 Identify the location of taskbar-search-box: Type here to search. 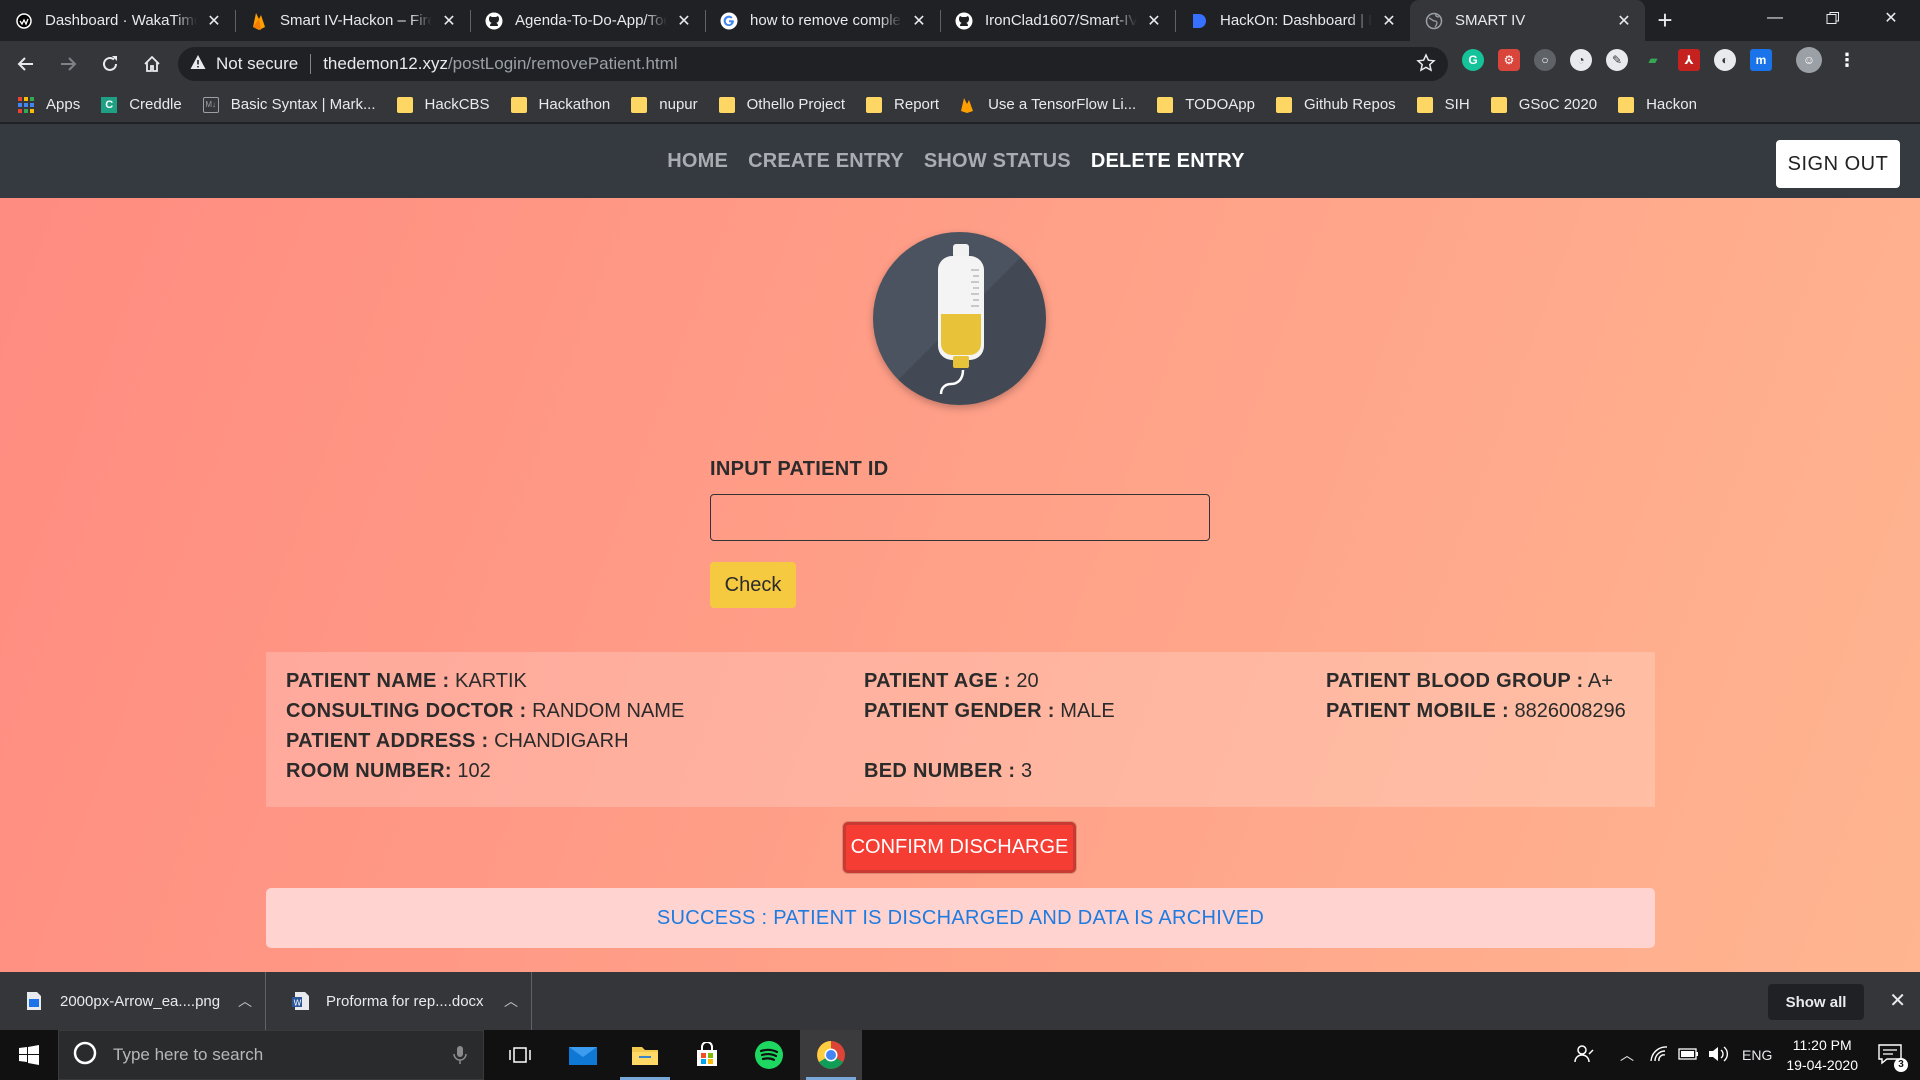
(271, 1055).